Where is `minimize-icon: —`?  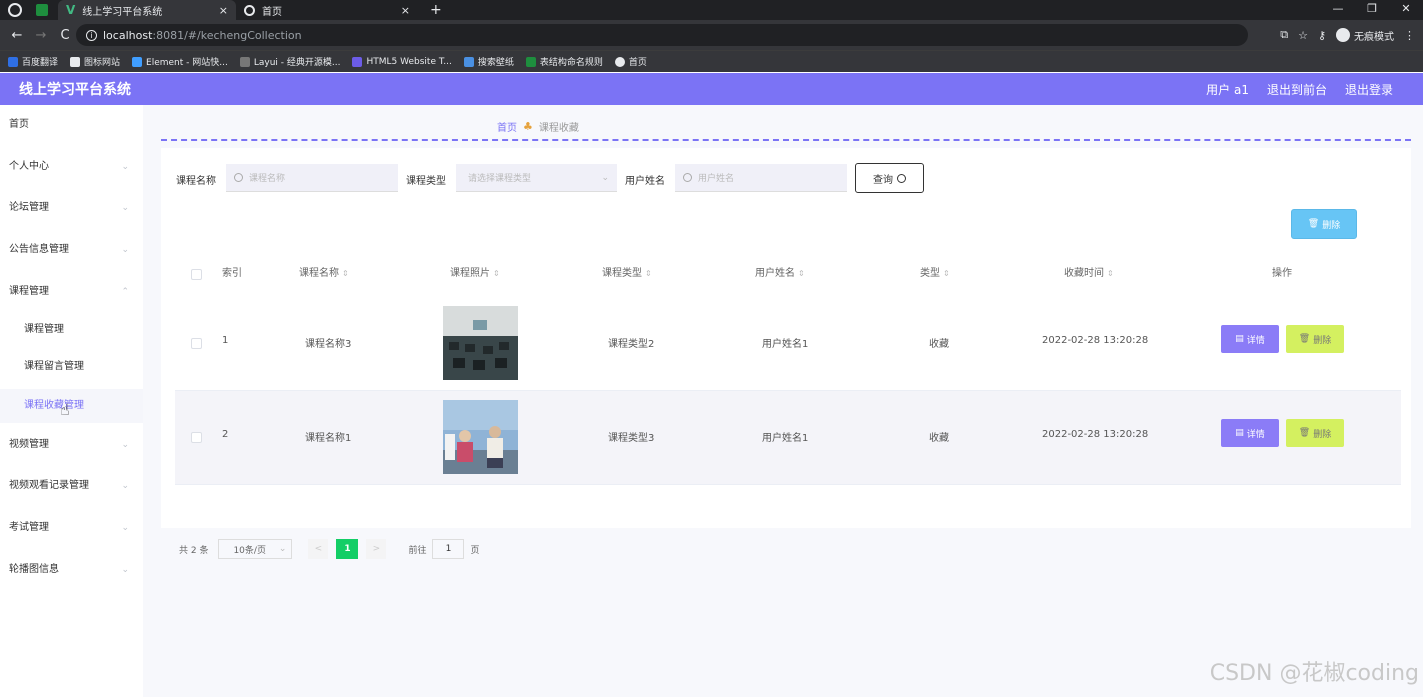
minimize-icon: — is located at coordinates (1338, 10).